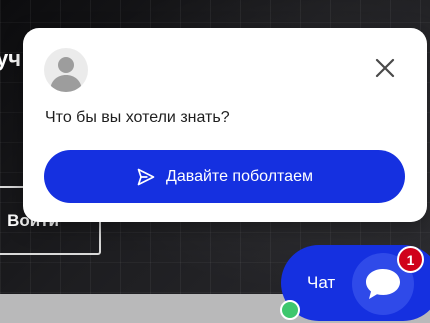  Describe the element at coordinates (66, 70) in the screenshot. I see `user-avatar-icon` at that location.